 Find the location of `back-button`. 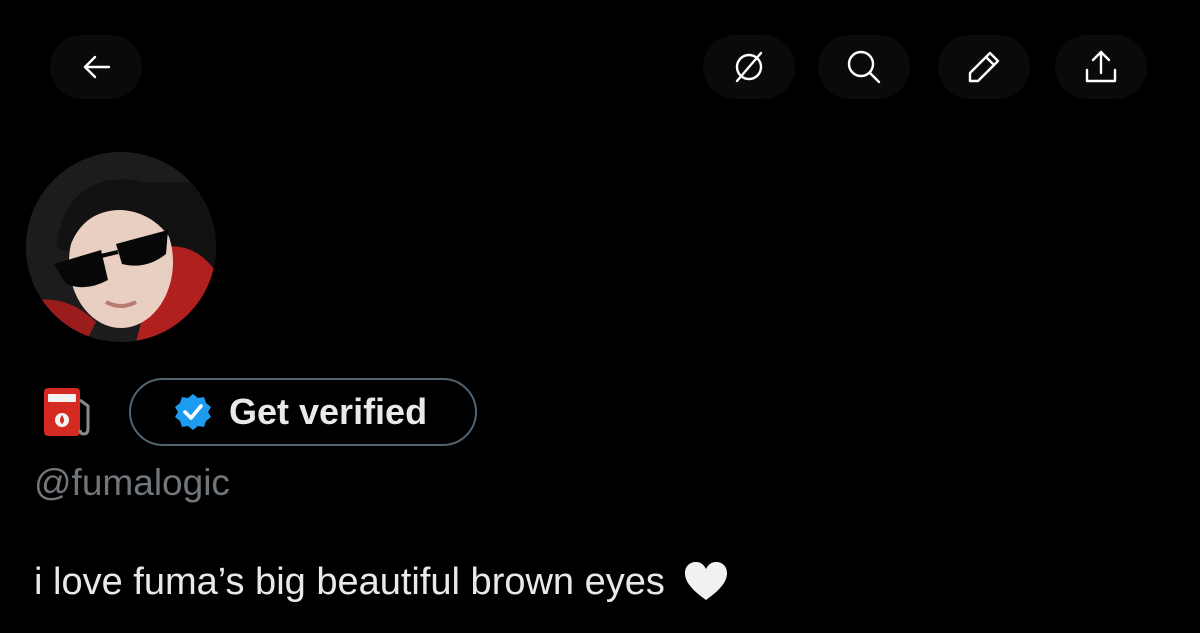

back-button is located at coordinates (96, 67).